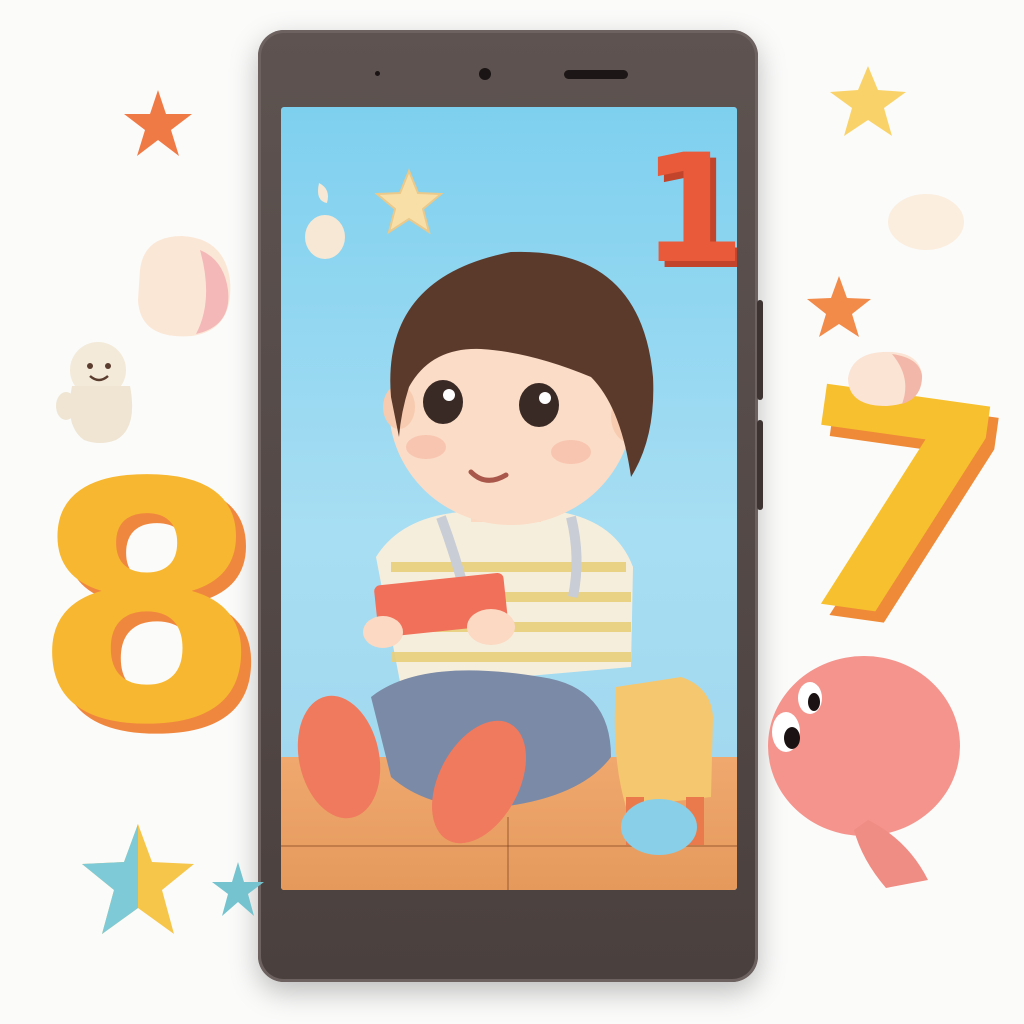 The width and height of the screenshot is (1024, 1024). Describe the element at coordinates (485, 74) in the screenshot. I see `front-camera` at that location.